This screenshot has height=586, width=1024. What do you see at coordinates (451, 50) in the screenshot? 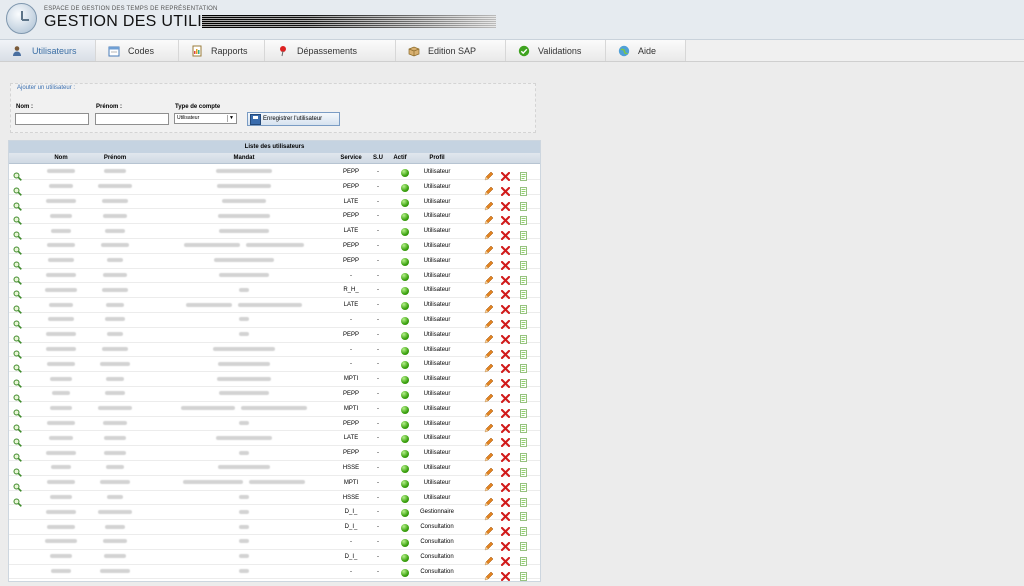
I see `tab-edition-sap: Edition SAP` at bounding box center [451, 50].